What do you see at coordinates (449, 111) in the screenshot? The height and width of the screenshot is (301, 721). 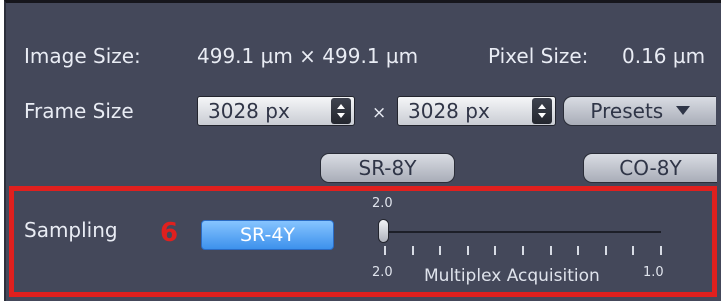 I see `frame-height-value: 3028 px` at bounding box center [449, 111].